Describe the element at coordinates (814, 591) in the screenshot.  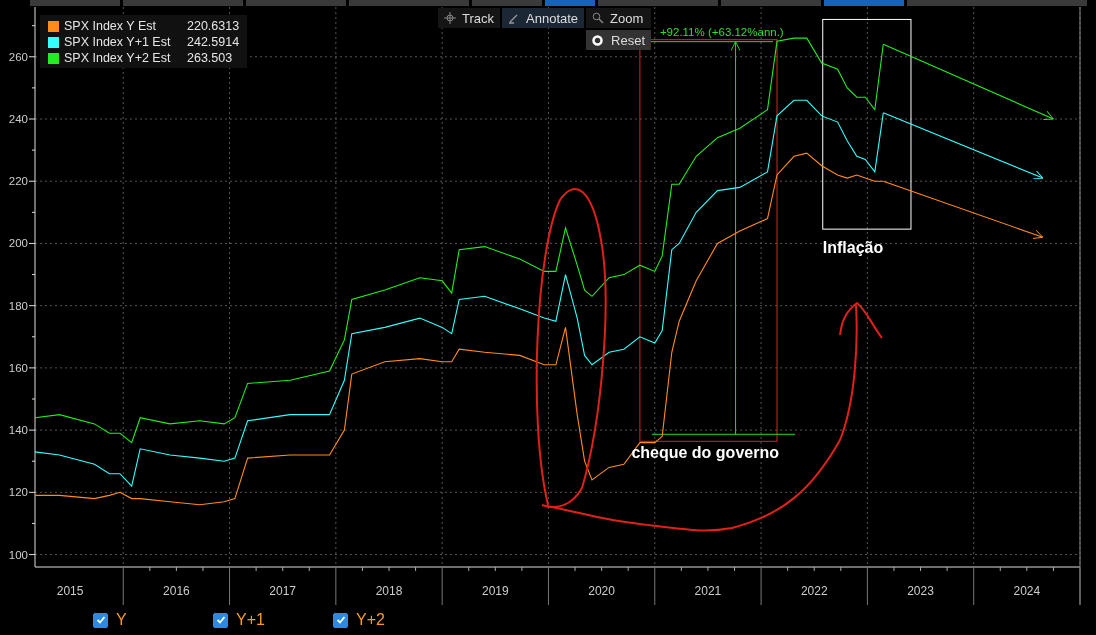
I see `x-axis-label: 2022` at that location.